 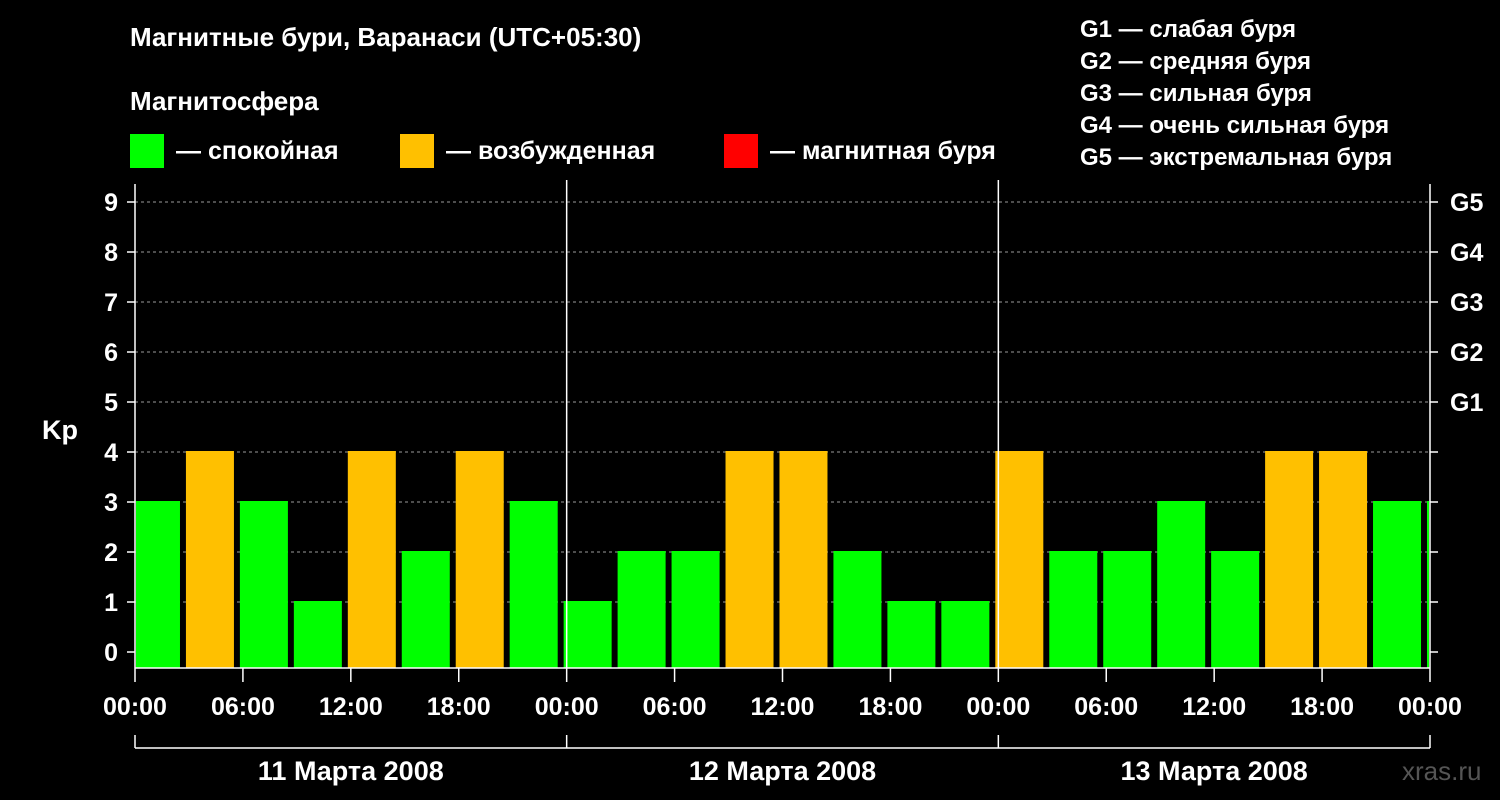 I want to click on day-label: 12 Марта 2008, so click(x=782, y=771).